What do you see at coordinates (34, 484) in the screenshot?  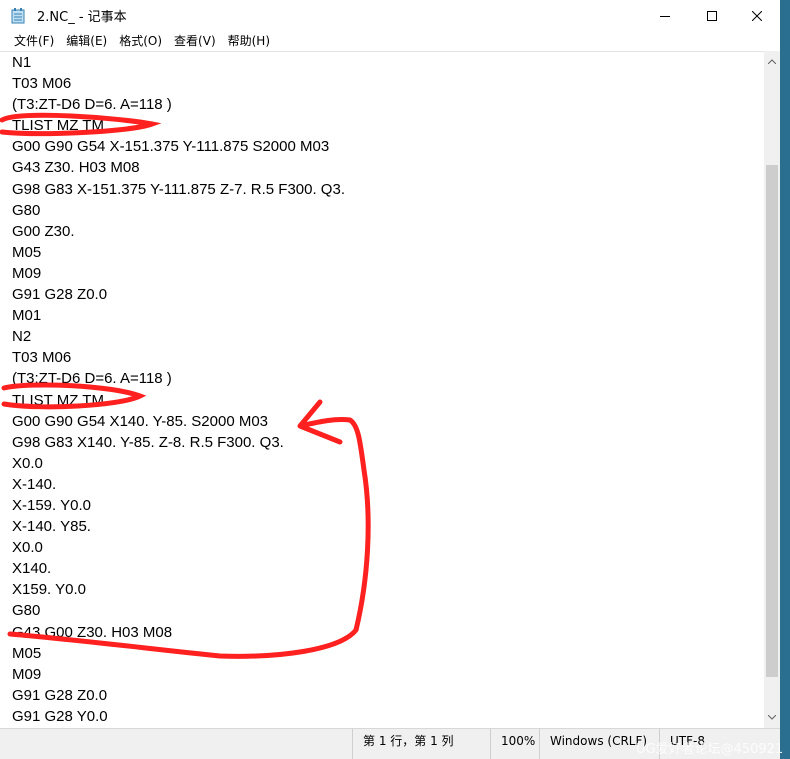 I see `editor-line: X-140.` at bounding box center [34, 484].